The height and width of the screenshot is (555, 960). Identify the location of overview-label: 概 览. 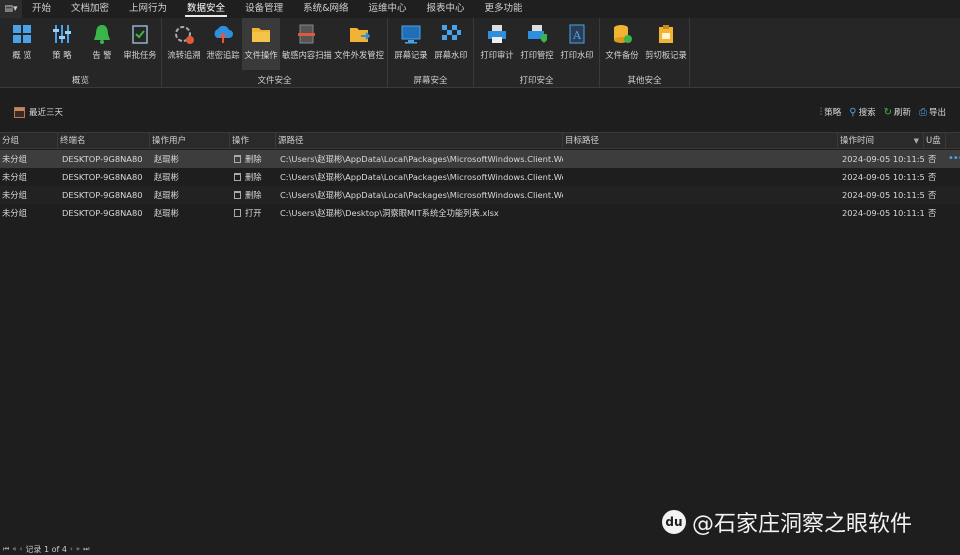
(22, 55).